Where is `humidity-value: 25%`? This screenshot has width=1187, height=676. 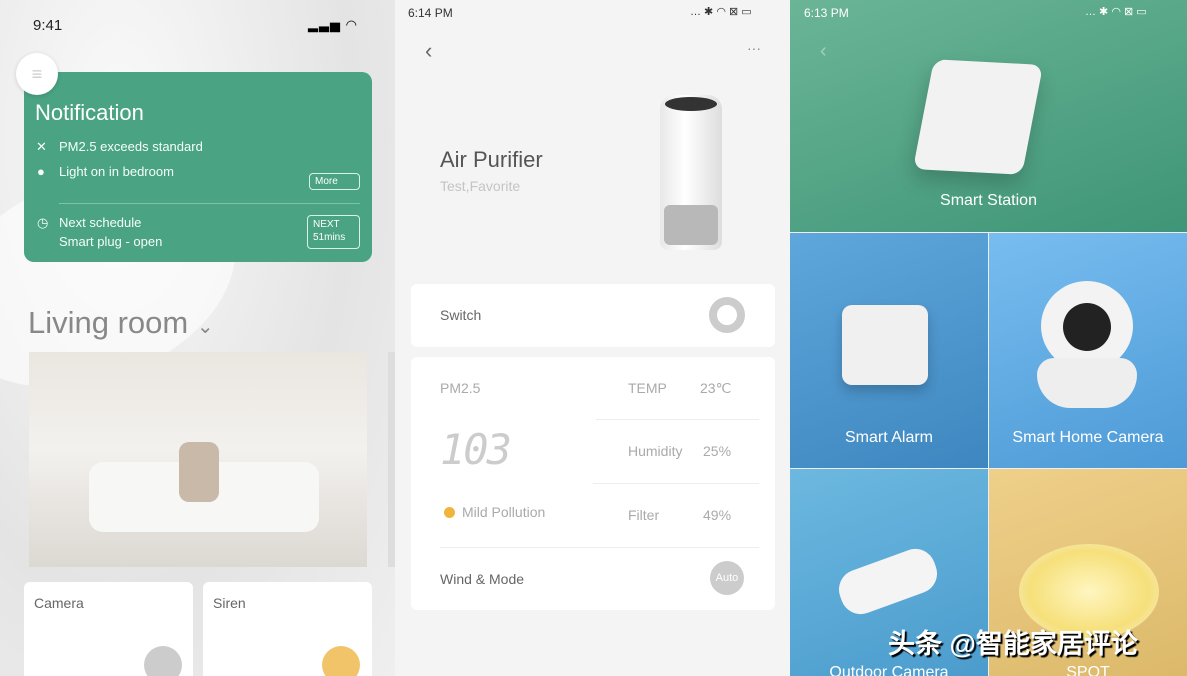
humidity-value: 25% is located at coordinates (717, 451).